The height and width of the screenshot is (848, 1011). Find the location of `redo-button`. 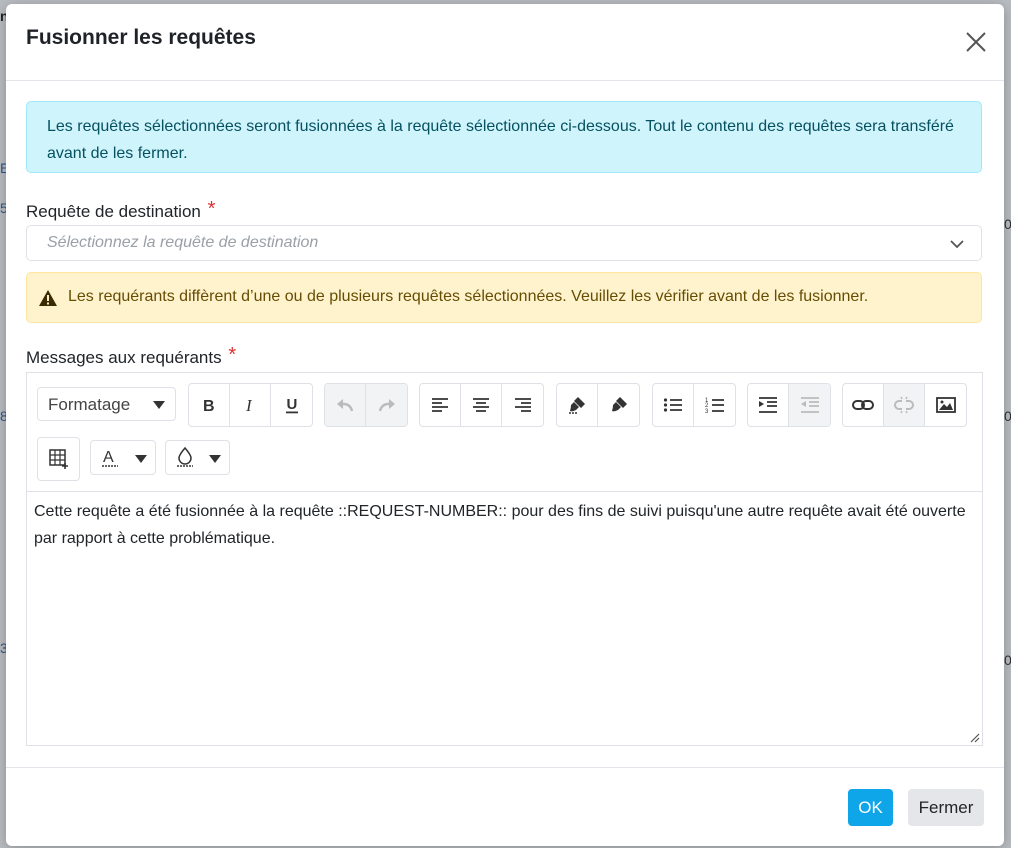

redo-button is located at coordinates (386, 405).